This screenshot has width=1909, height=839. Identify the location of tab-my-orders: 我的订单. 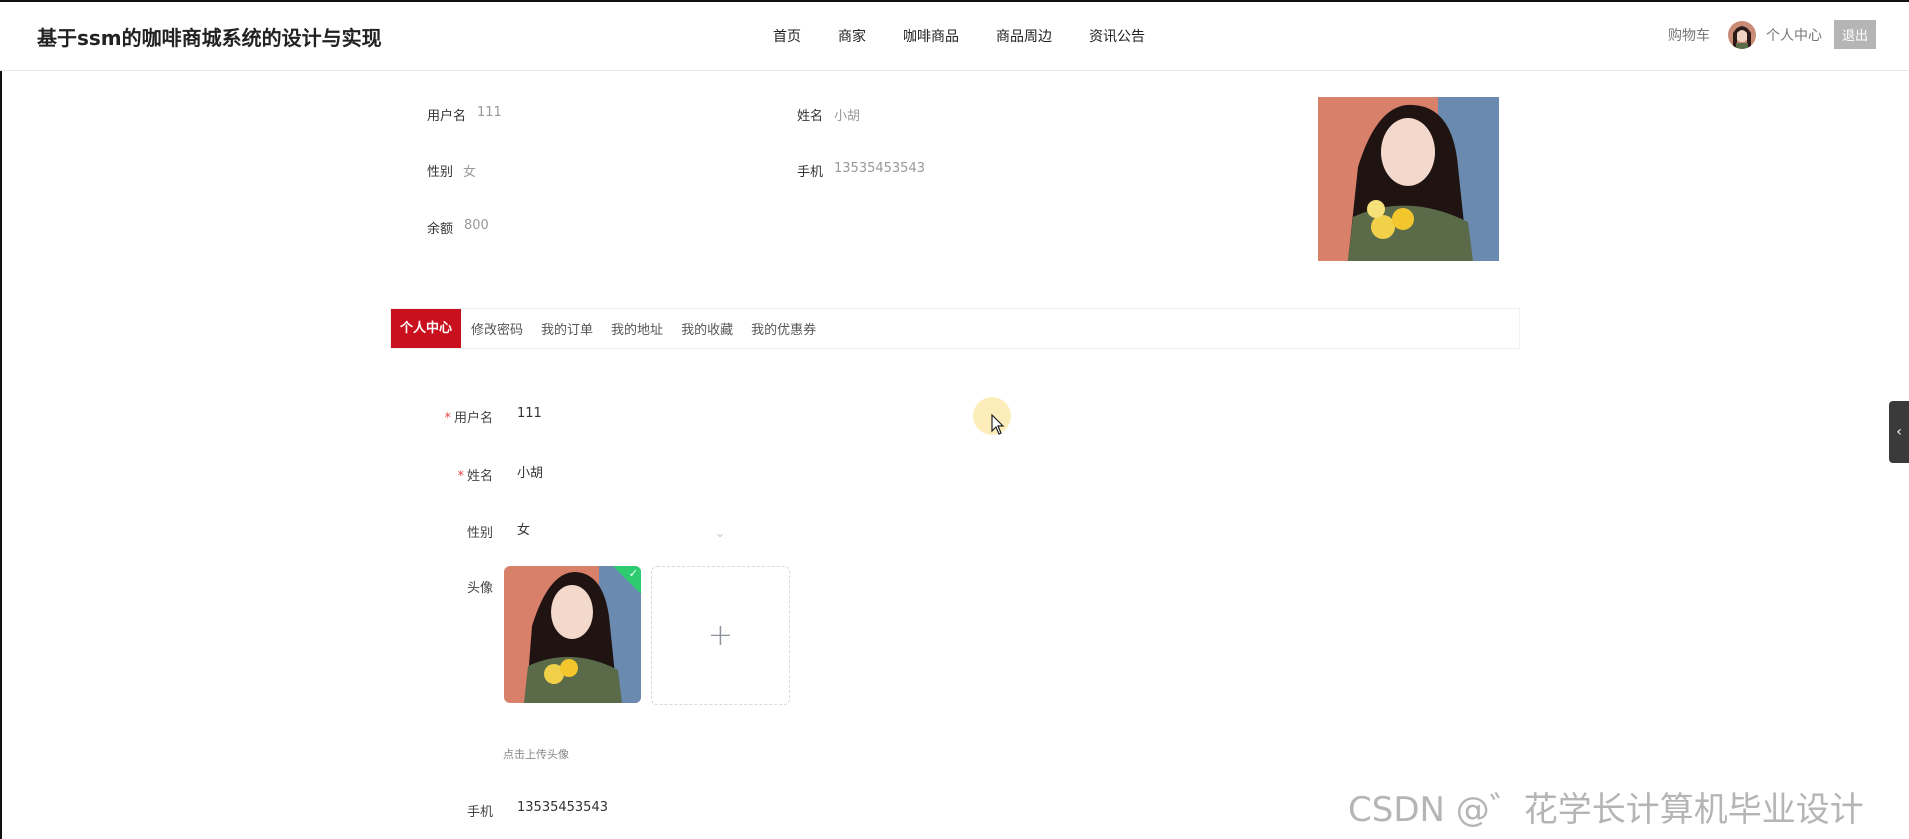
(567, 328).